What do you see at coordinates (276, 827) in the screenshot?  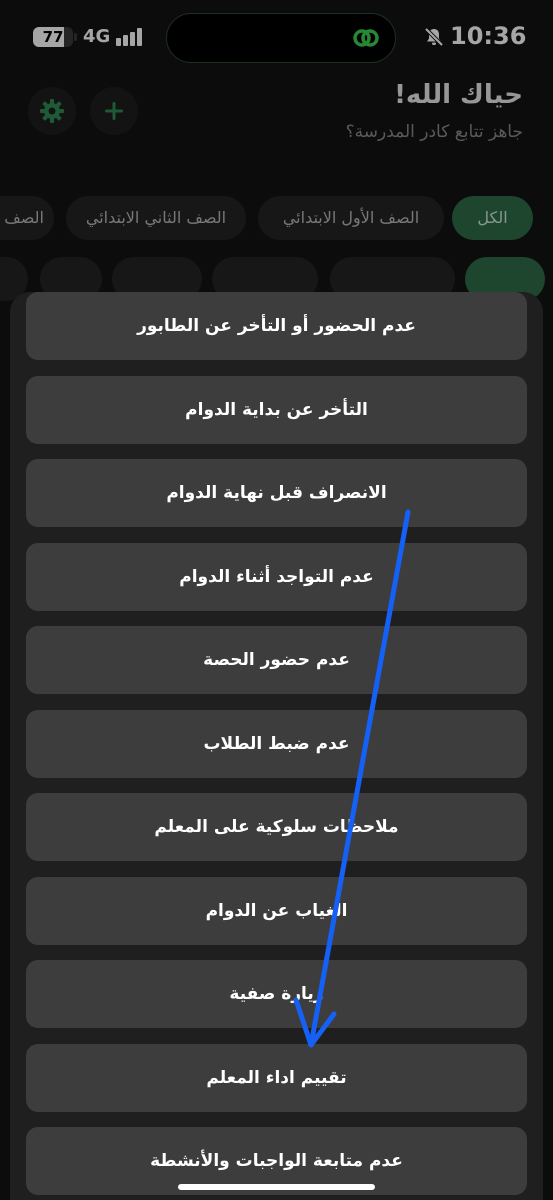 I see `option-behavior-notes: ملاحظات سلوكية على المعلم` at bounding box center [276, 827].